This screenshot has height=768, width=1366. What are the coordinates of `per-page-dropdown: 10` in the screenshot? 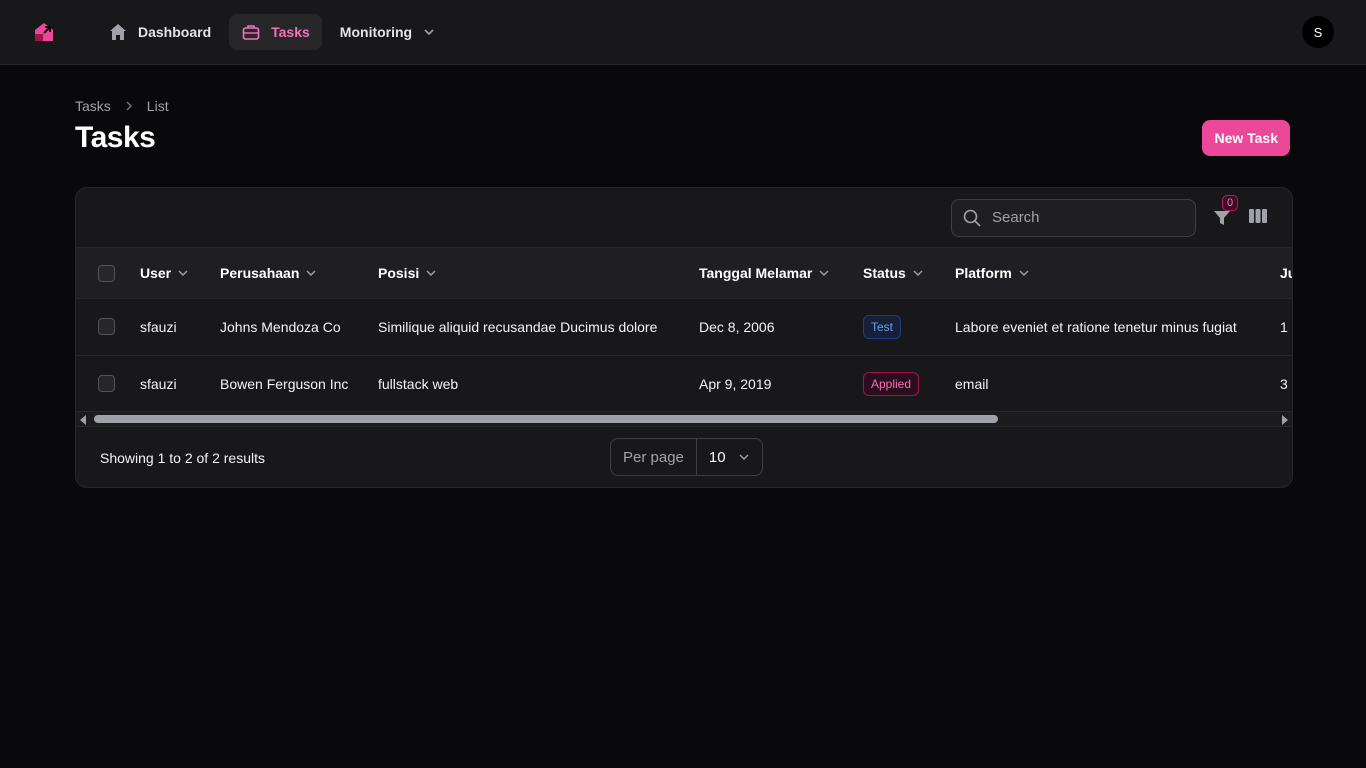 It's located at (729, 457).